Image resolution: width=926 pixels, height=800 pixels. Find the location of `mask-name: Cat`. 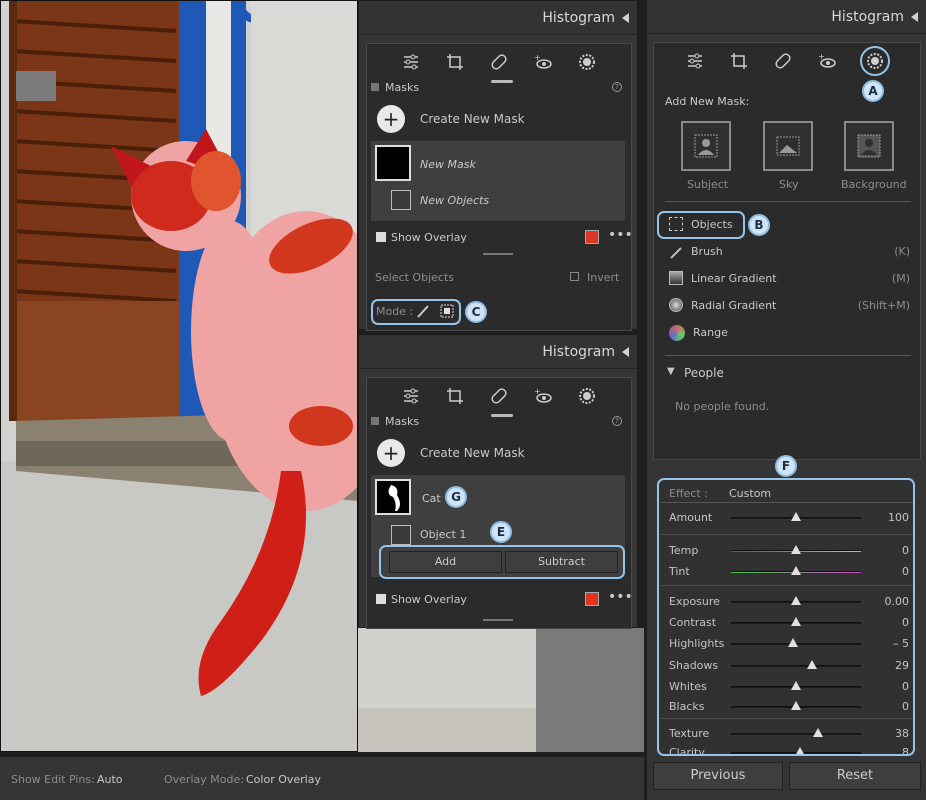

mask-name: Cat is located at coordinates (431, 498).